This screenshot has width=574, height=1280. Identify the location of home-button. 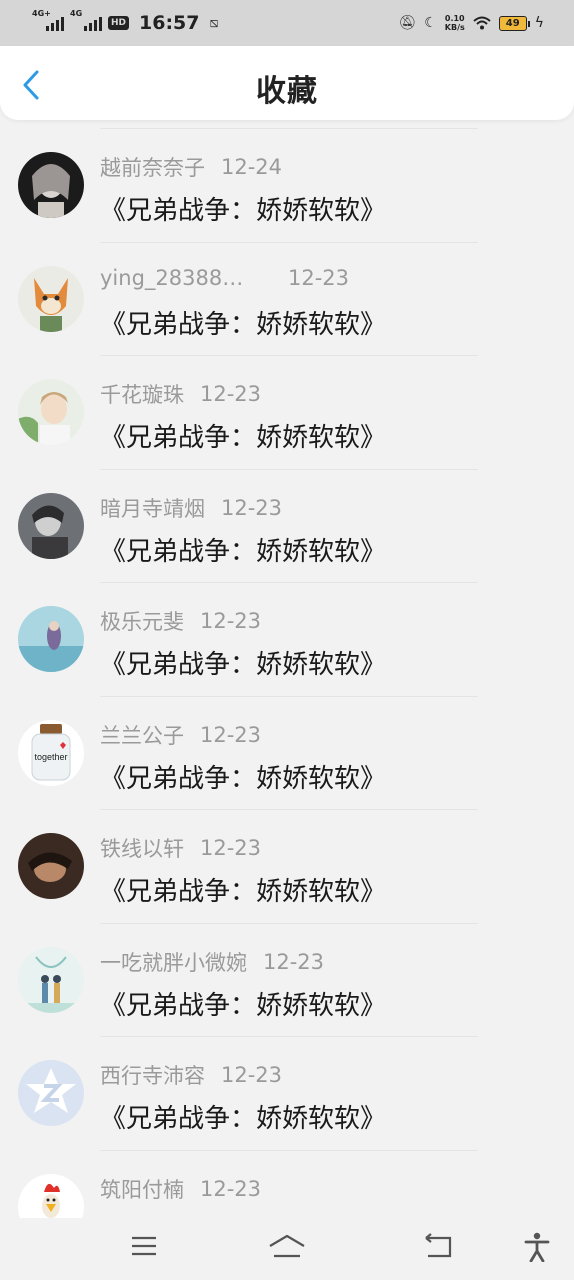
(287, 1248).